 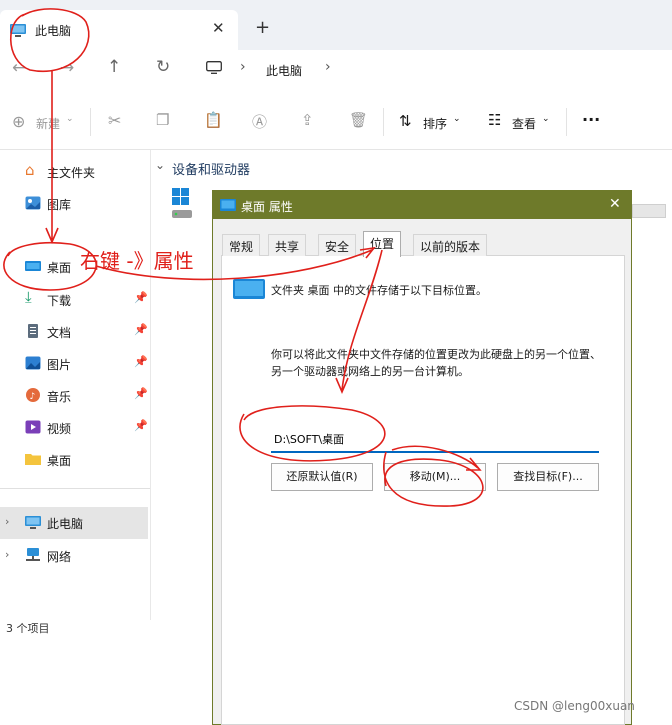 I want to click on sidebar-item-label: 图库, so click(x=59, y=205).